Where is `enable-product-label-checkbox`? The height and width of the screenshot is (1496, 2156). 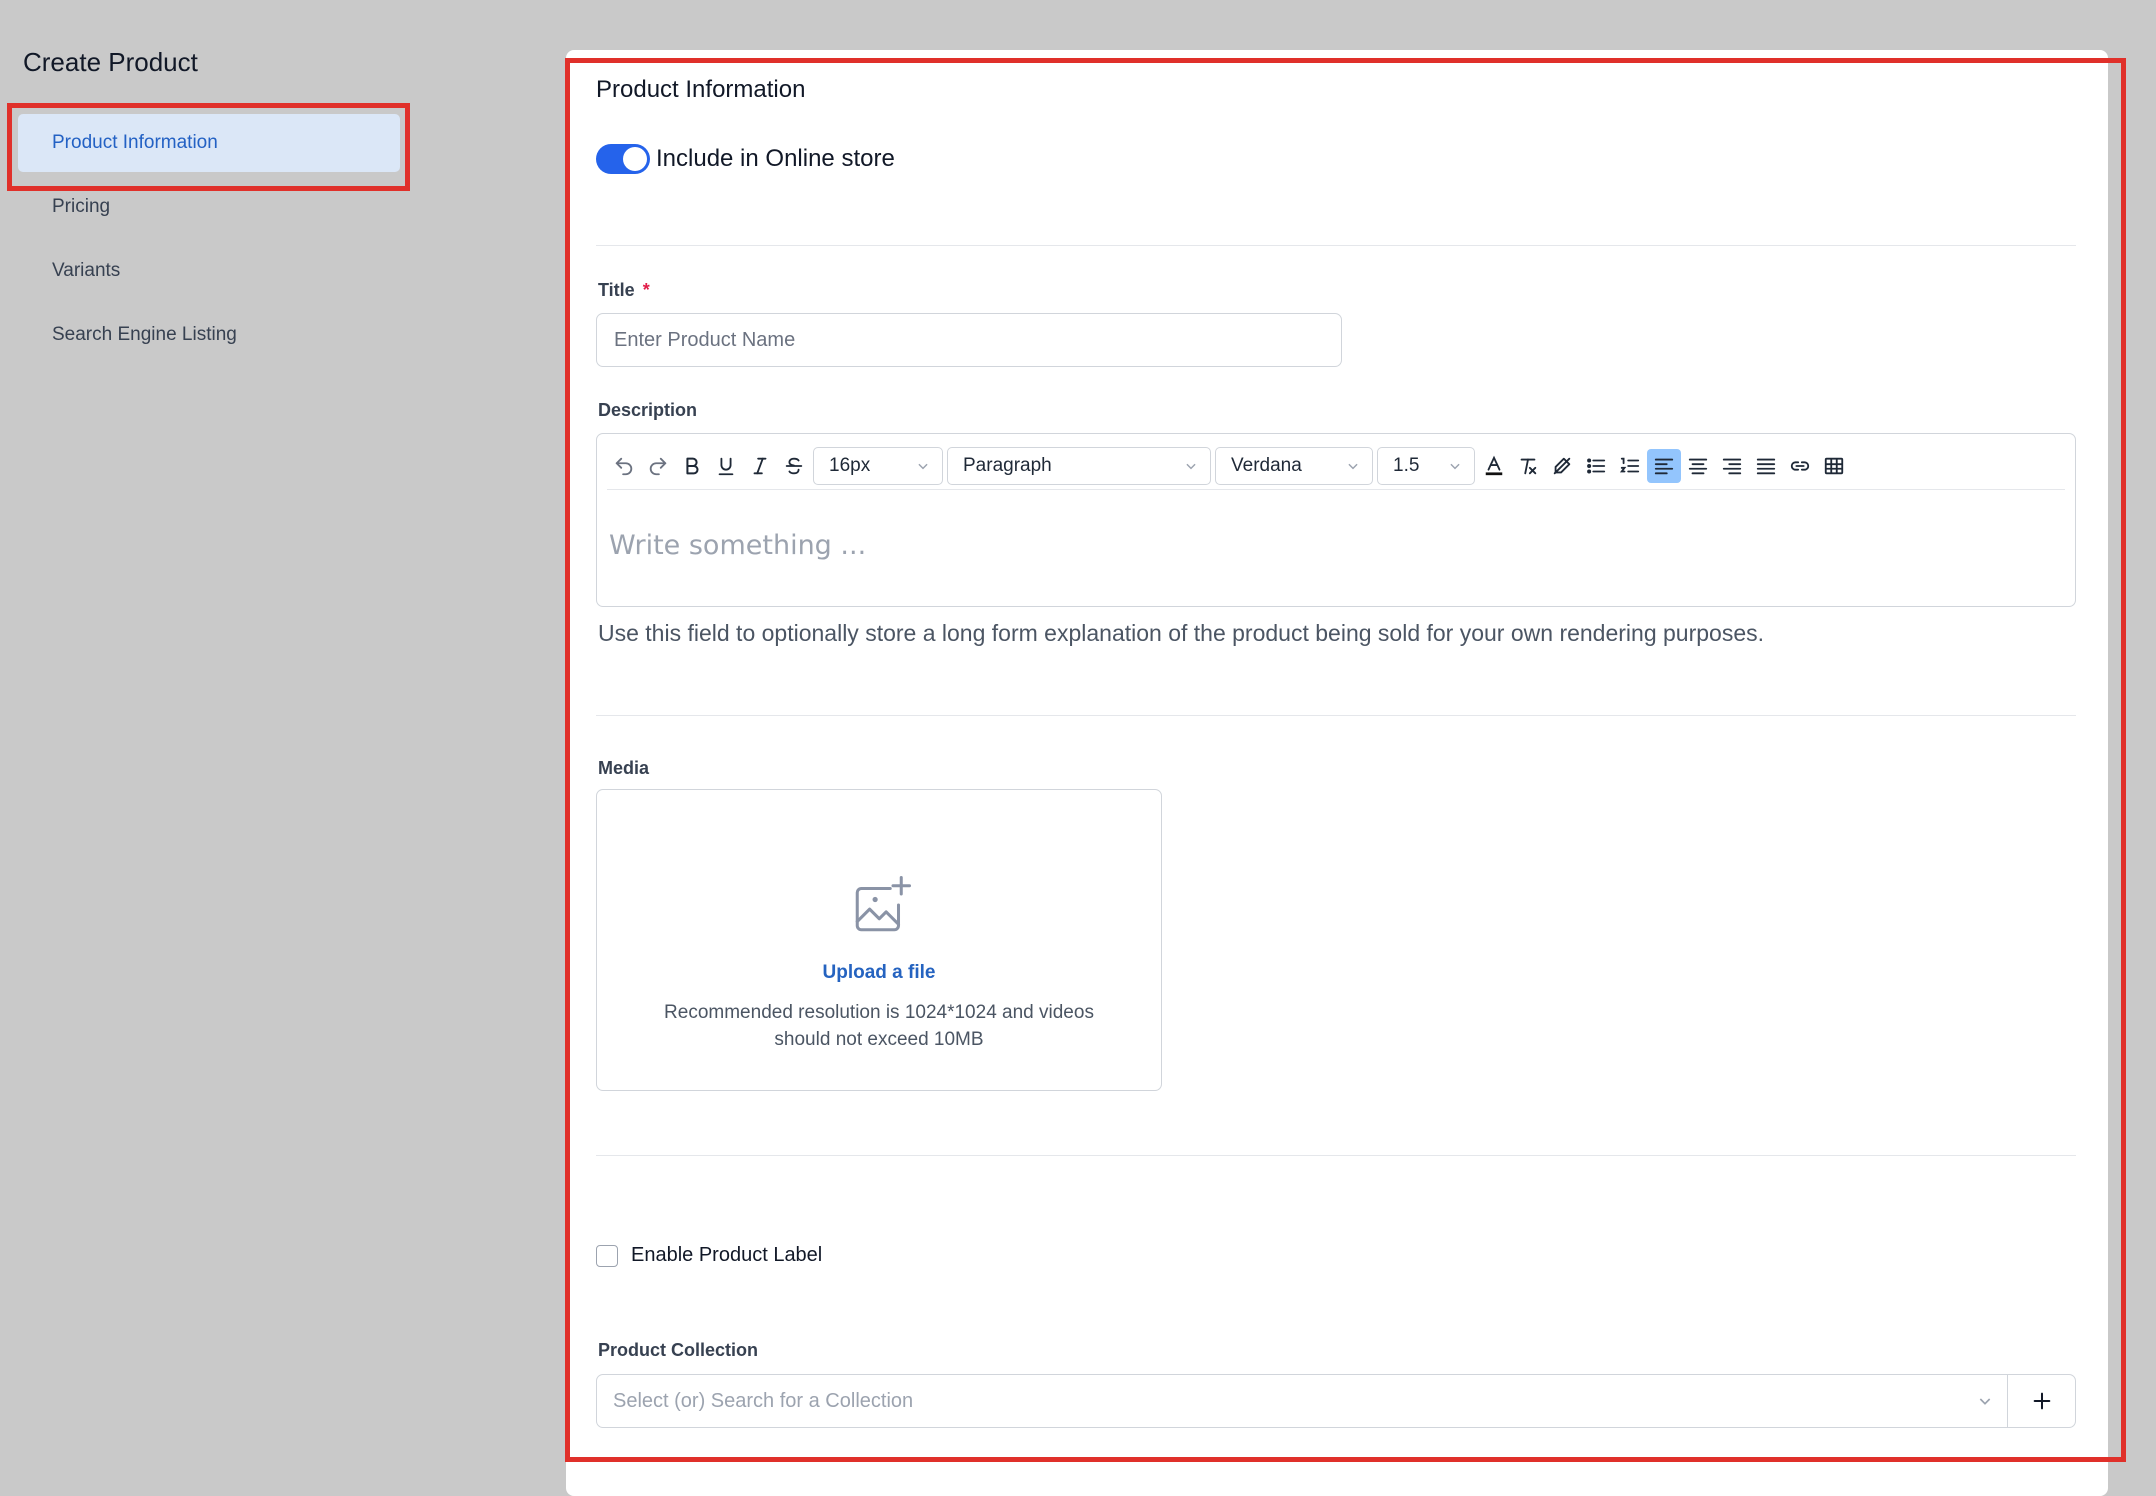
enable-product-label-checkbox is located at coordinates (607, 1255).